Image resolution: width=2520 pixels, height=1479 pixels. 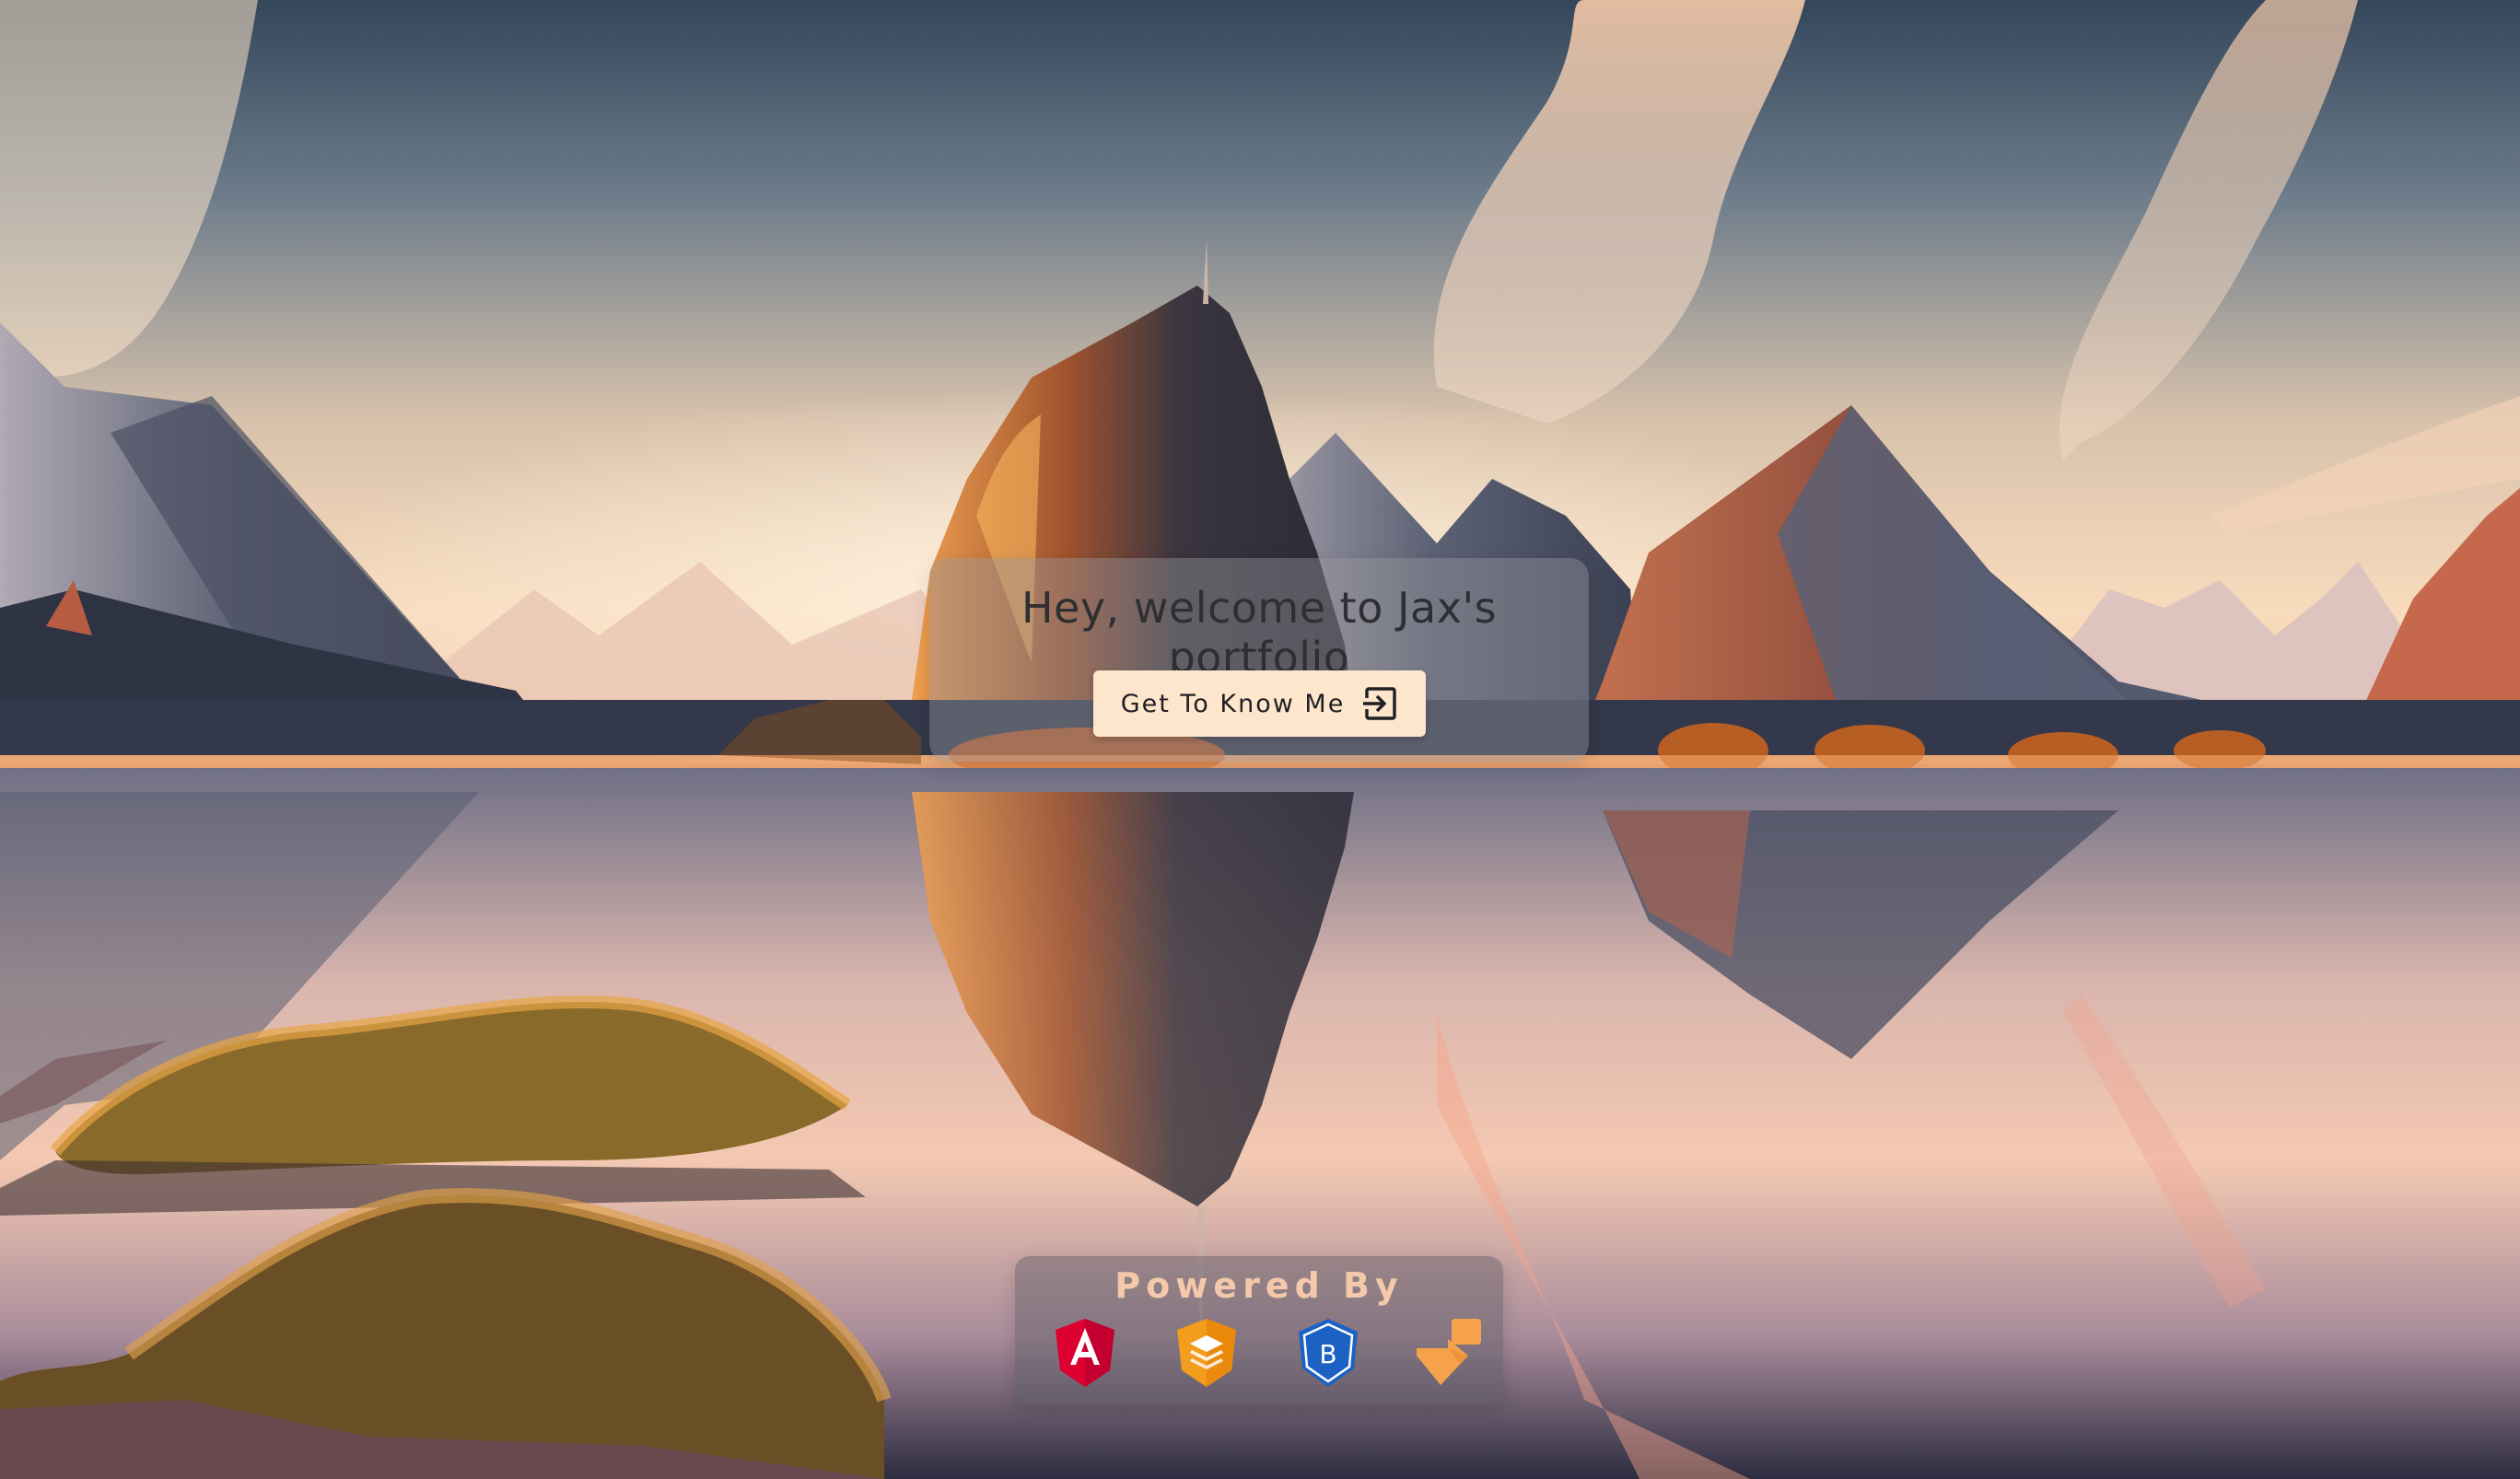 I want to click on stack-layers-logo, so click(x=1206, y=1353).